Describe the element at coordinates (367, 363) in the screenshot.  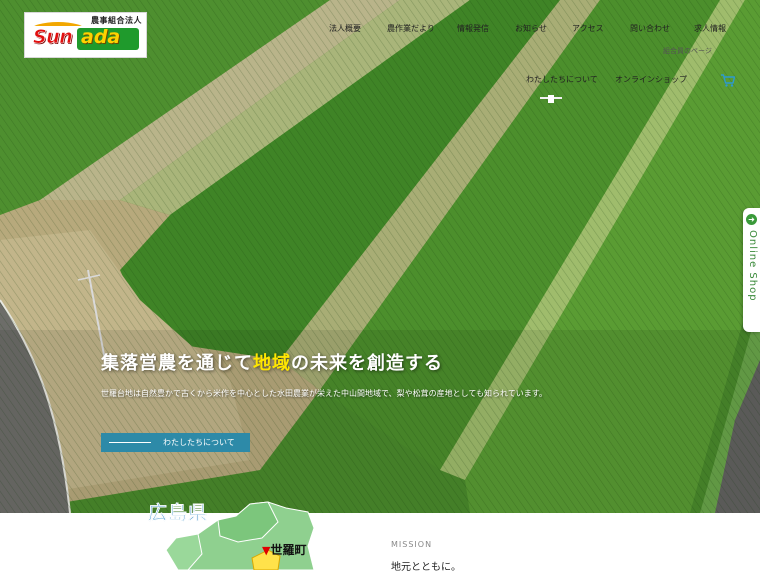
I see `hero-headline-post: の未来を創造する` at that location.